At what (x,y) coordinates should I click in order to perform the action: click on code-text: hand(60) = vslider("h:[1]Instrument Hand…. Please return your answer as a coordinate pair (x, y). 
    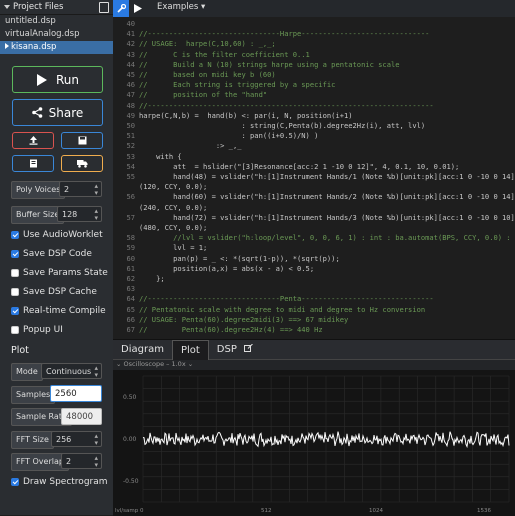
    Looking at the image, I should click on (344, 197).